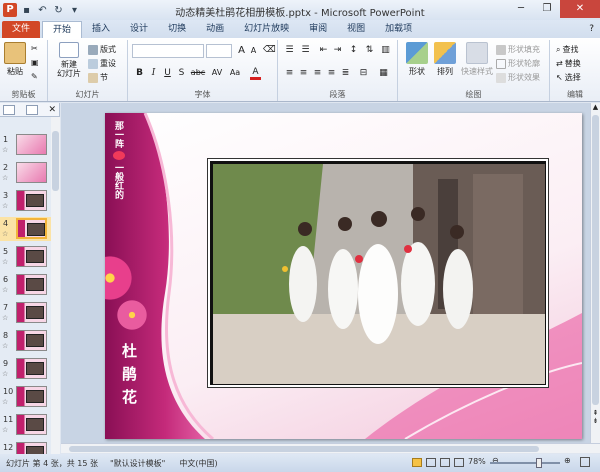  What do you see at coordinates (198, 72) in the screenshot?
I see `strikethrough-button: abc` at bounding box center [198, 72].